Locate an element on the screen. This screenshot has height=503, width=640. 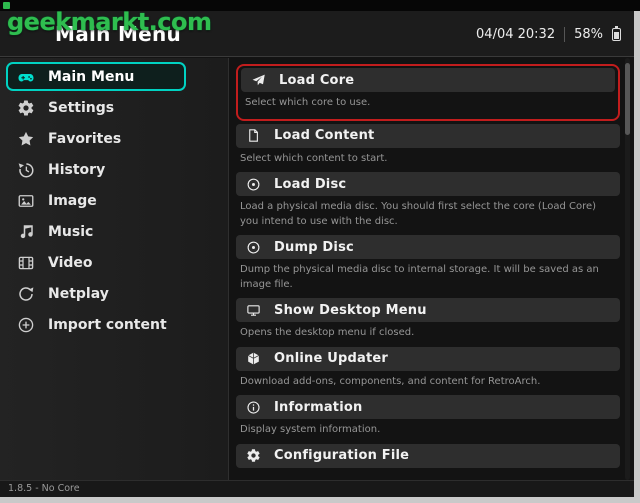
scrollbar-thumb is located at coordinates (627, 99).